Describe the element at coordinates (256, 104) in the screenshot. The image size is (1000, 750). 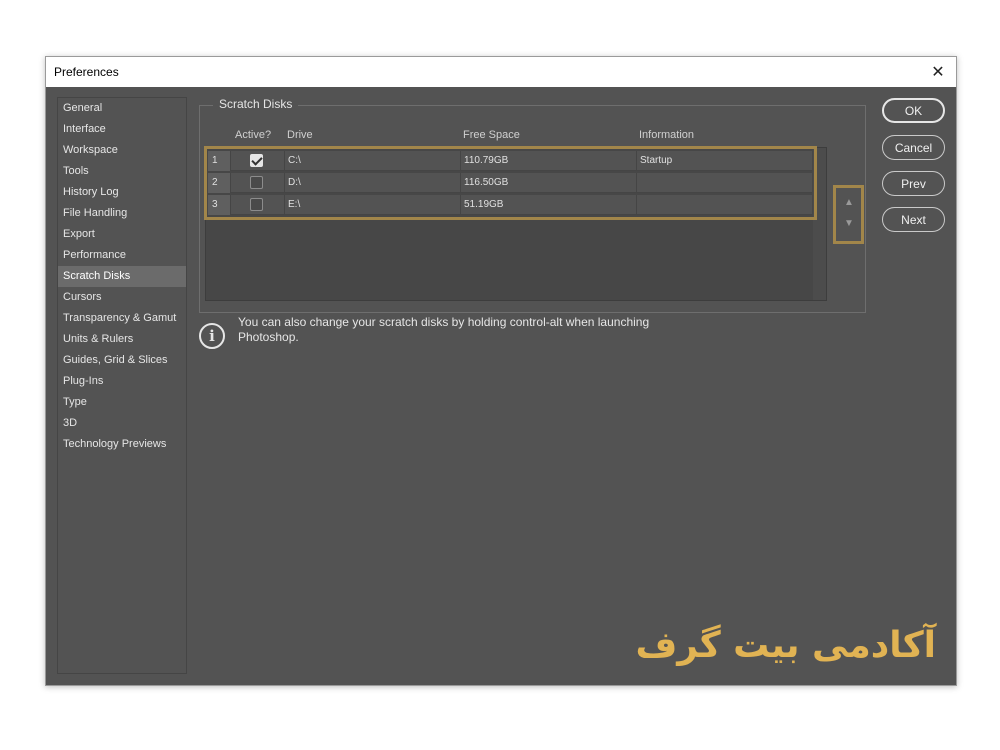
I see `group-title: Scratch Disks` at that location.